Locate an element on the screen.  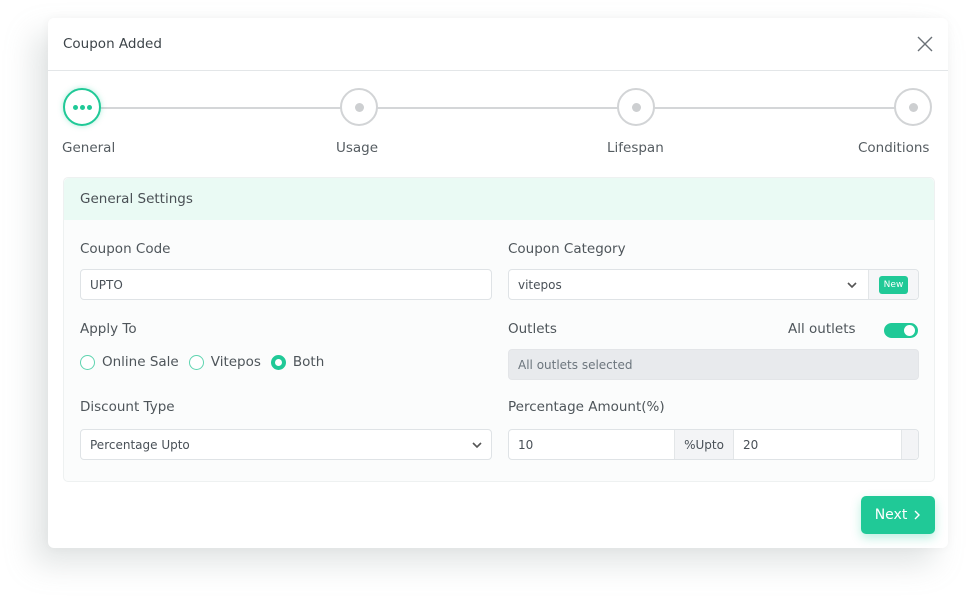
step-usage is located at coordinates (360, 108).